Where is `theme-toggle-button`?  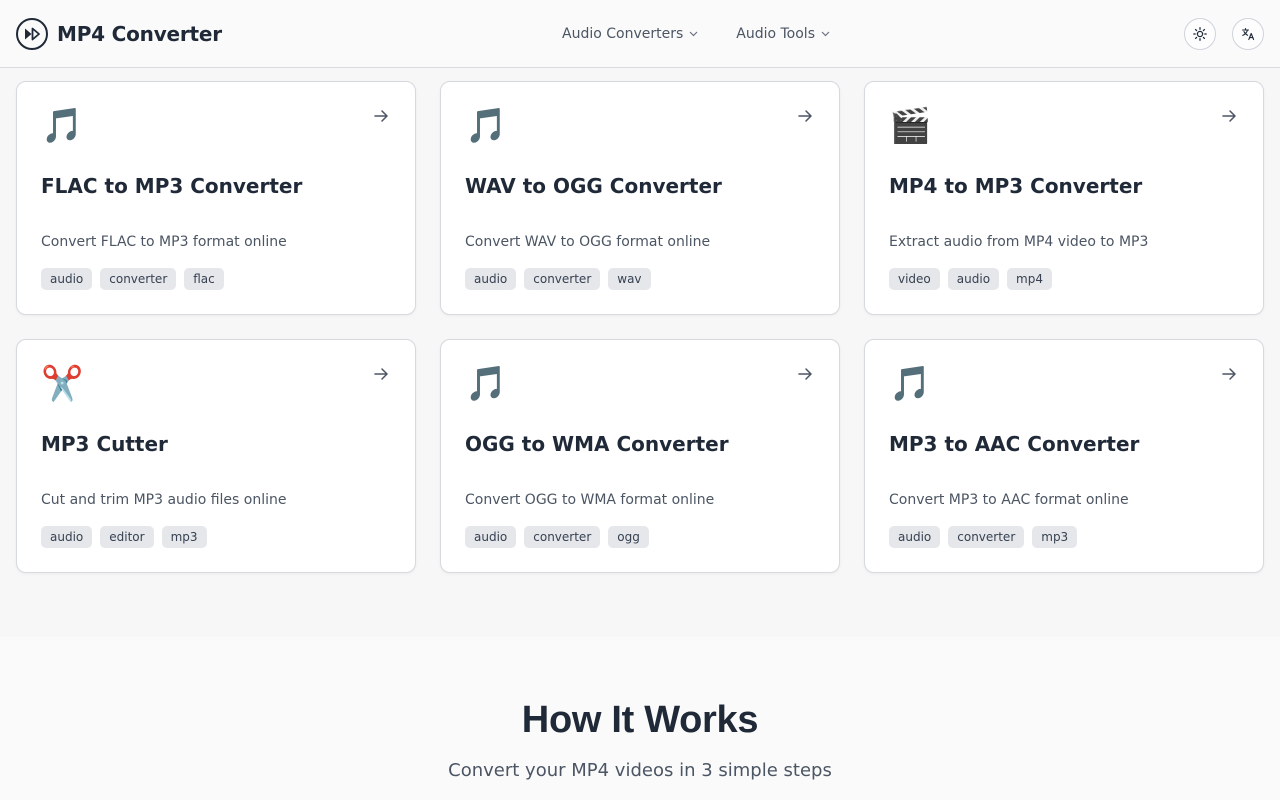 theme-toggle-button is located at coordinates (1200, 34).